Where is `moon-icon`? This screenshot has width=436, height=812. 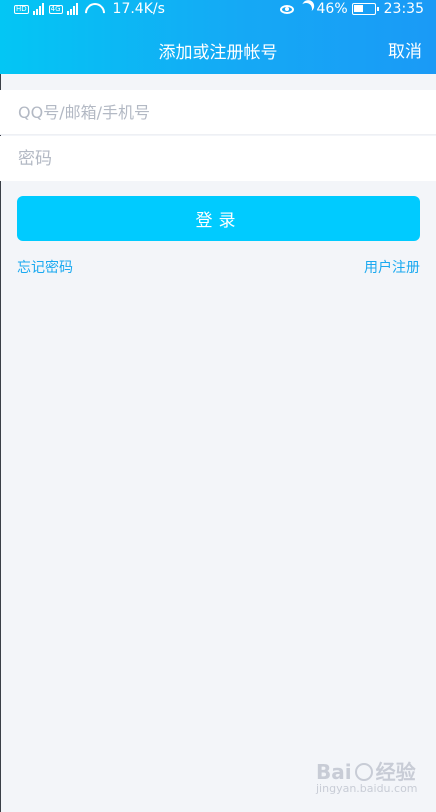
moon-icon is located at coordinates (305, 8).